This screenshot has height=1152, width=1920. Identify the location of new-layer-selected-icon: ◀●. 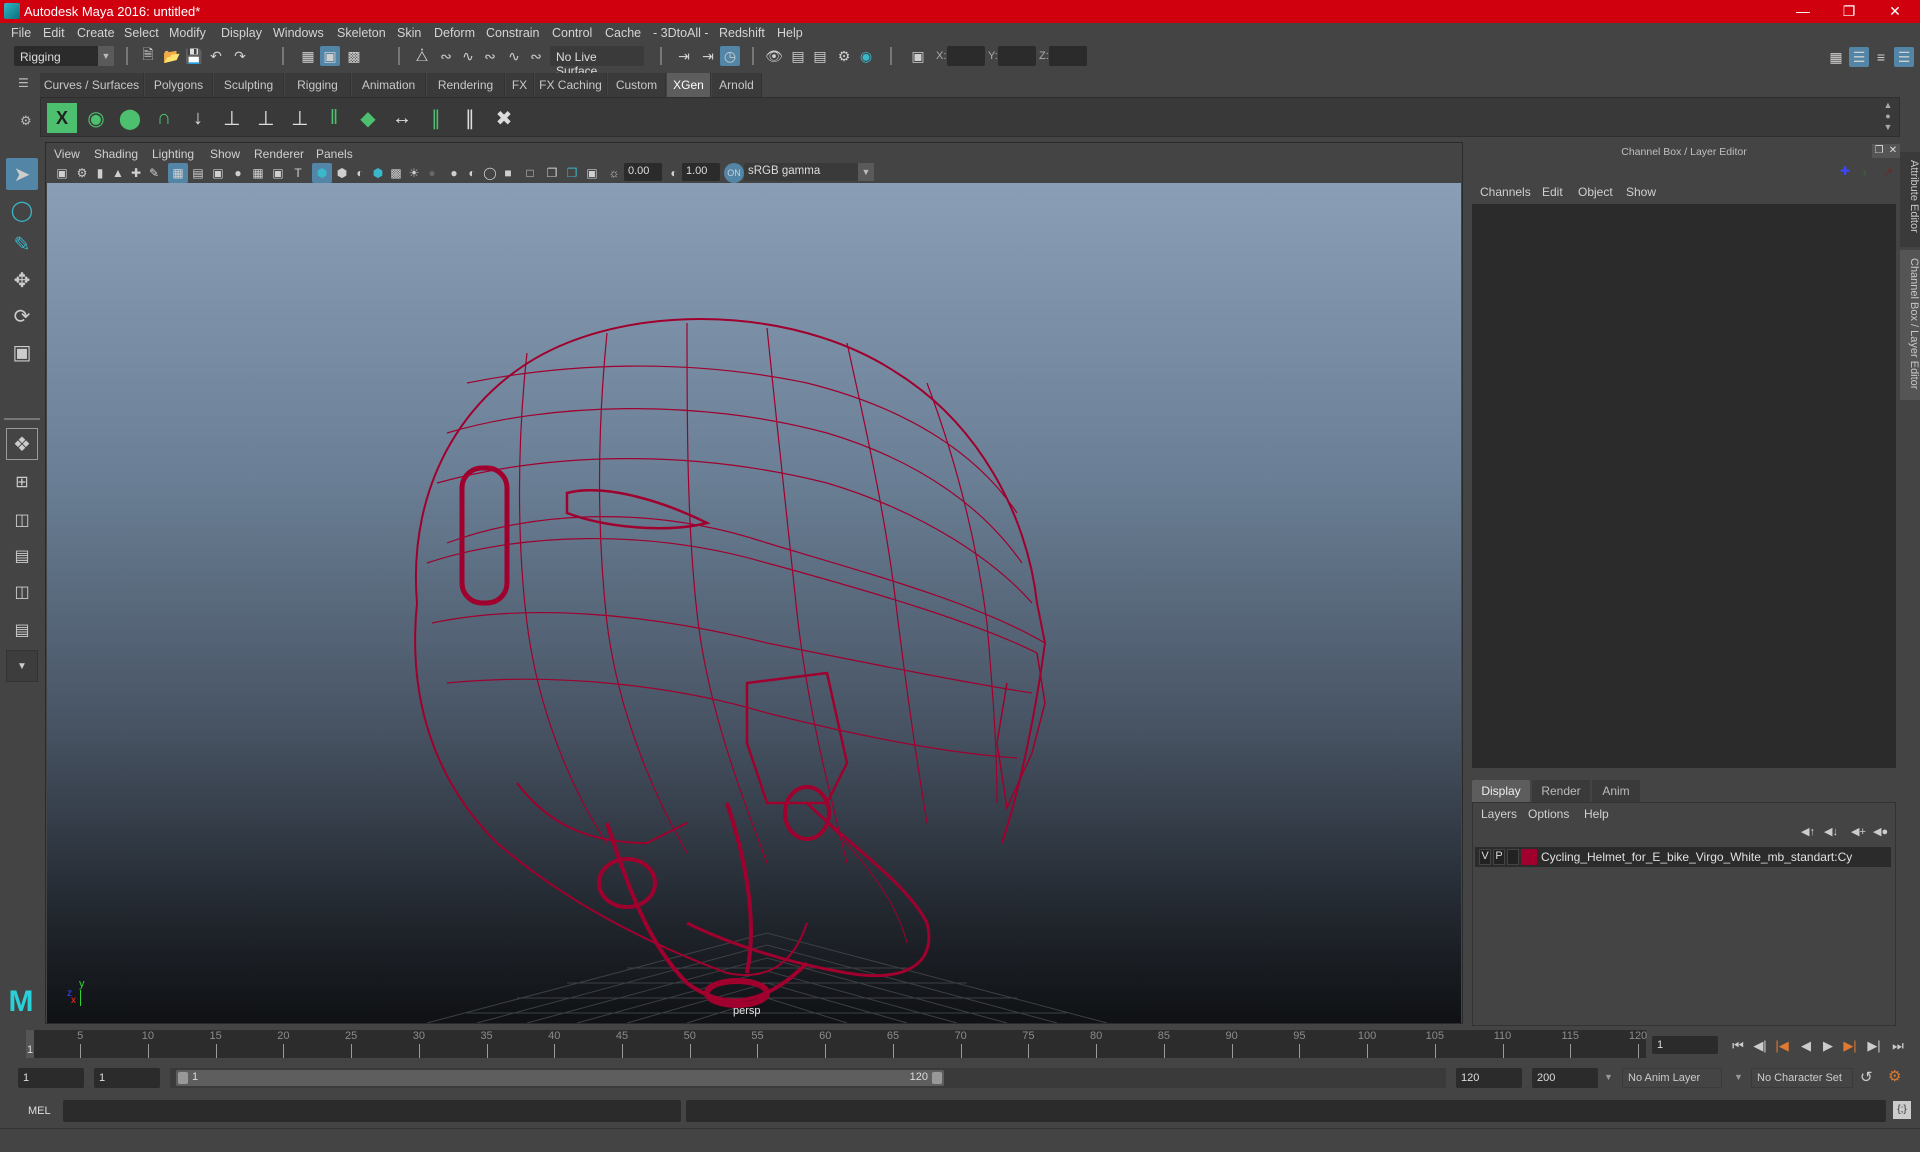
(1880, 831).